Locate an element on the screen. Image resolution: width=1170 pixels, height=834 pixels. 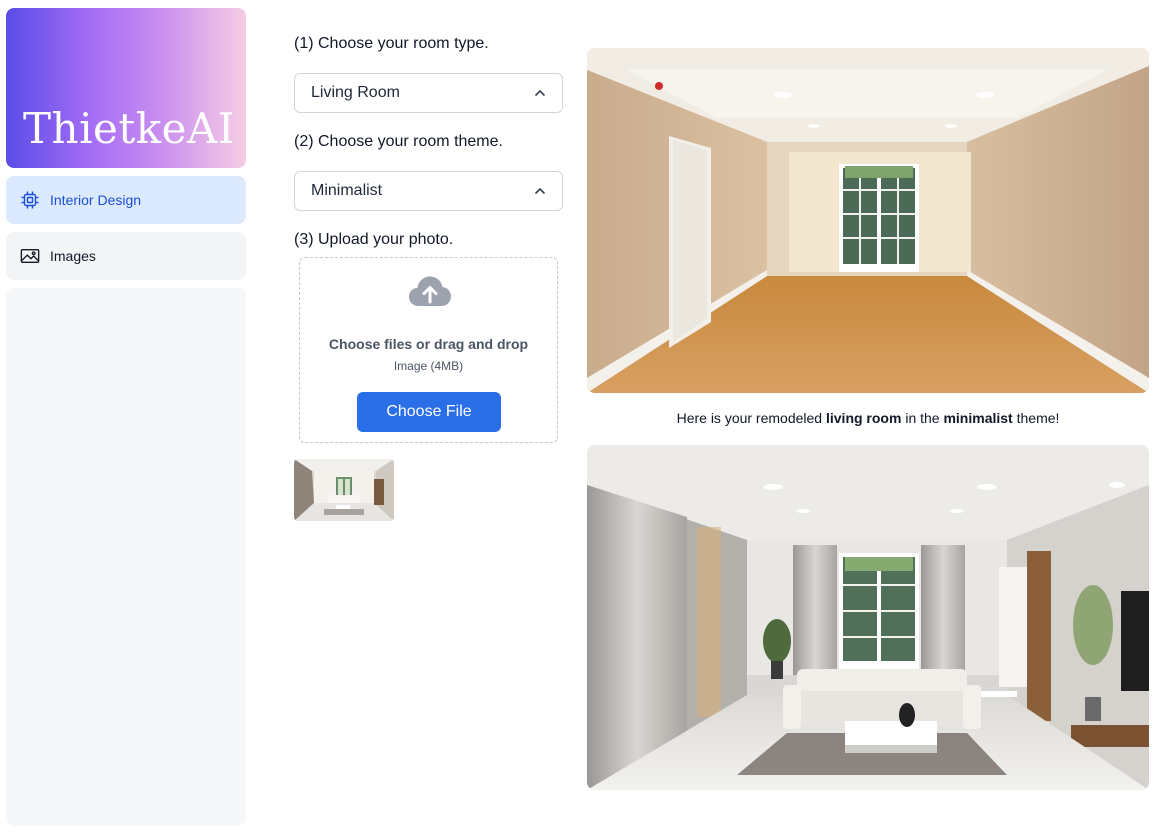
sidebar-item-label: Interior Design is located at coordinates (96, 200).